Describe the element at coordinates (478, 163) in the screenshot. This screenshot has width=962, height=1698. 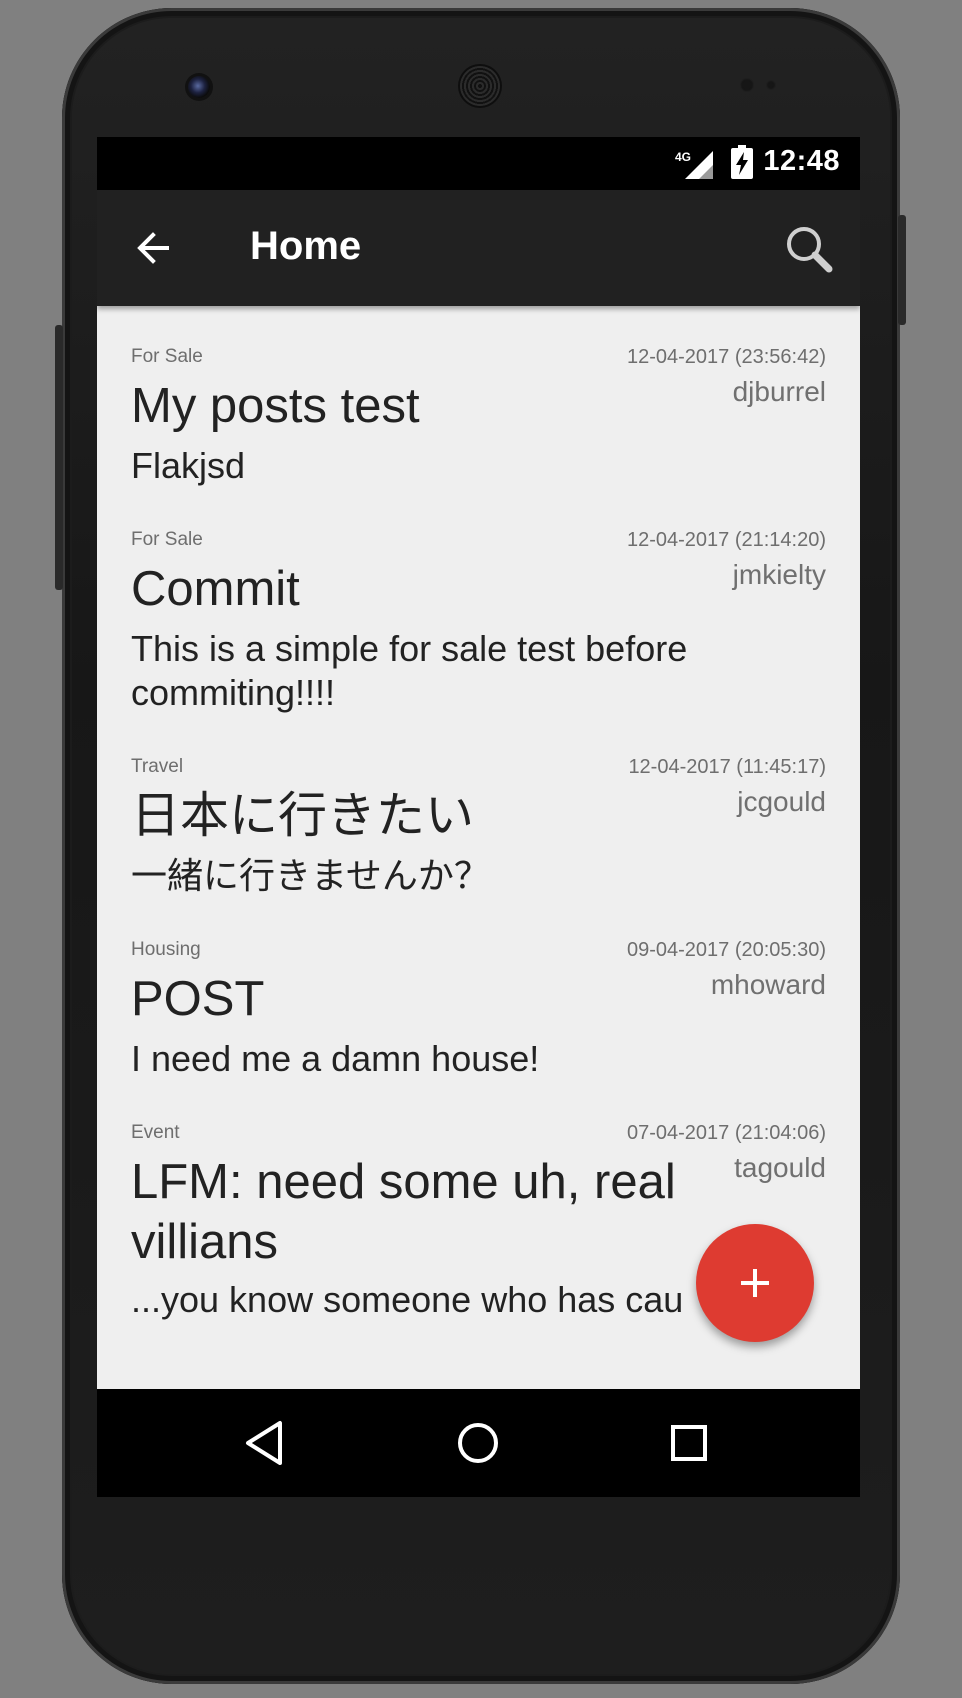
I see `status-bar: 4G 12:48` at that location.